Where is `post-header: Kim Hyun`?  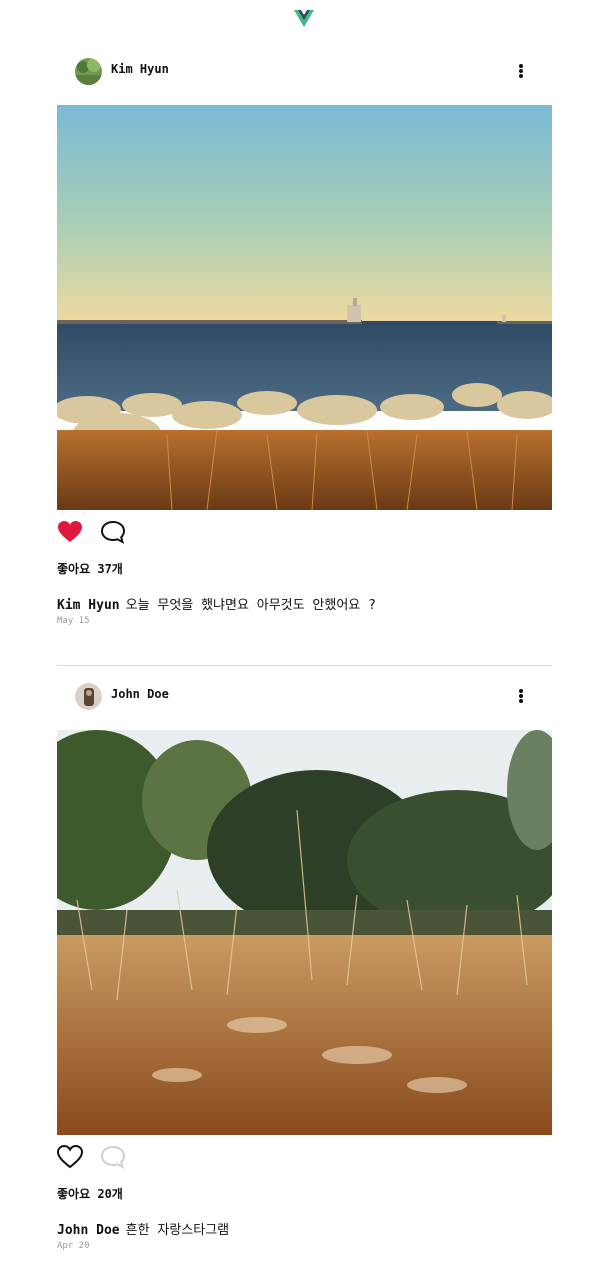 post-header: Kim Hyun is located at coordinates (304, 75).